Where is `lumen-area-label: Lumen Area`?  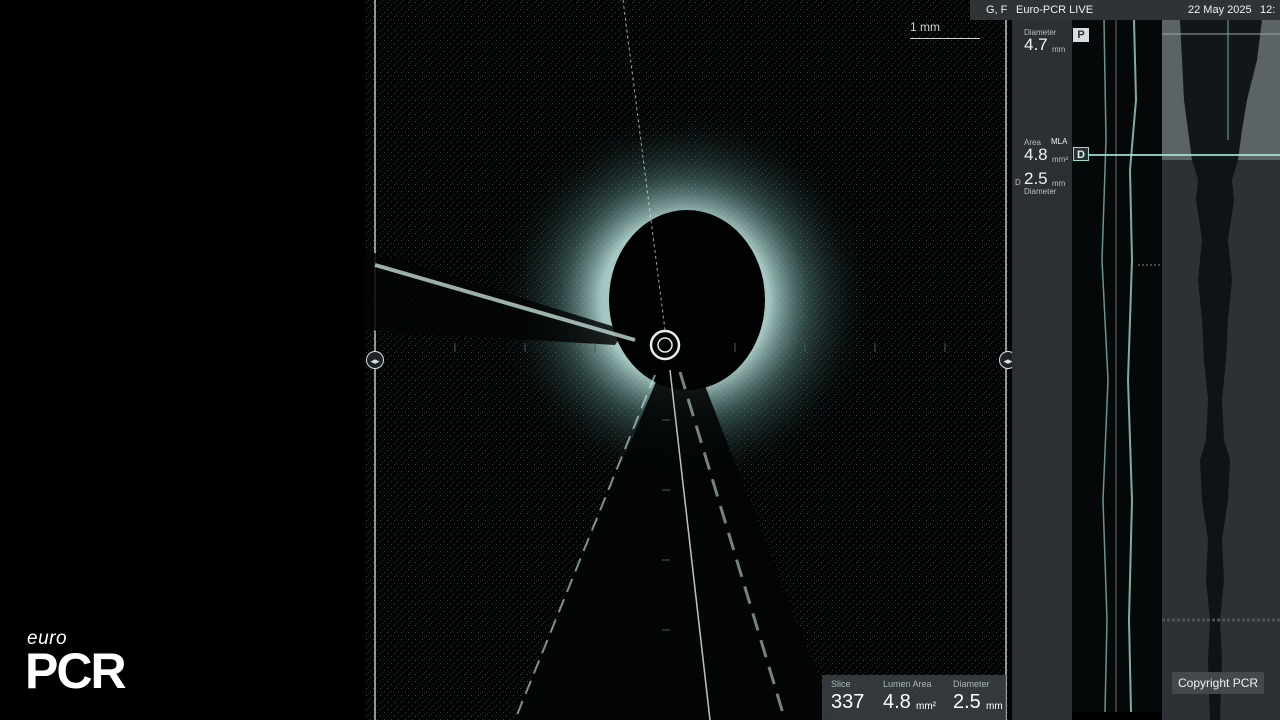
lumen-area-label: Lumen Area is located at coordinates (907, 684).